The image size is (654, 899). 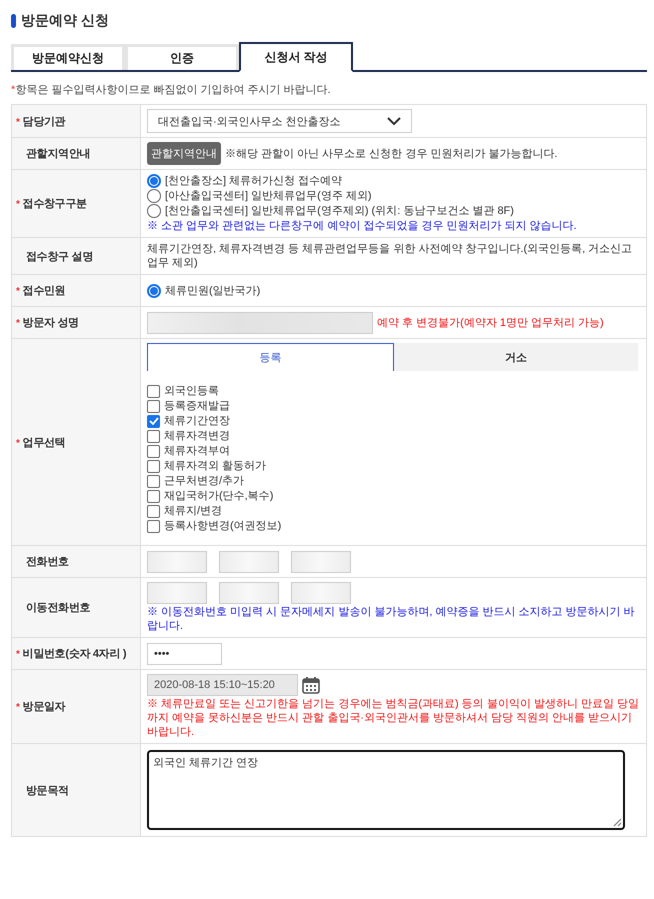 What do you see at coordinates (362, 226) in the screenshot?
I see `warning-text: ※ 소관 업무와 관련없는 다른창구에 예약이 접수되었을 경우 민원처리가 되지 않습니다.` at bounding box center [362, 226].